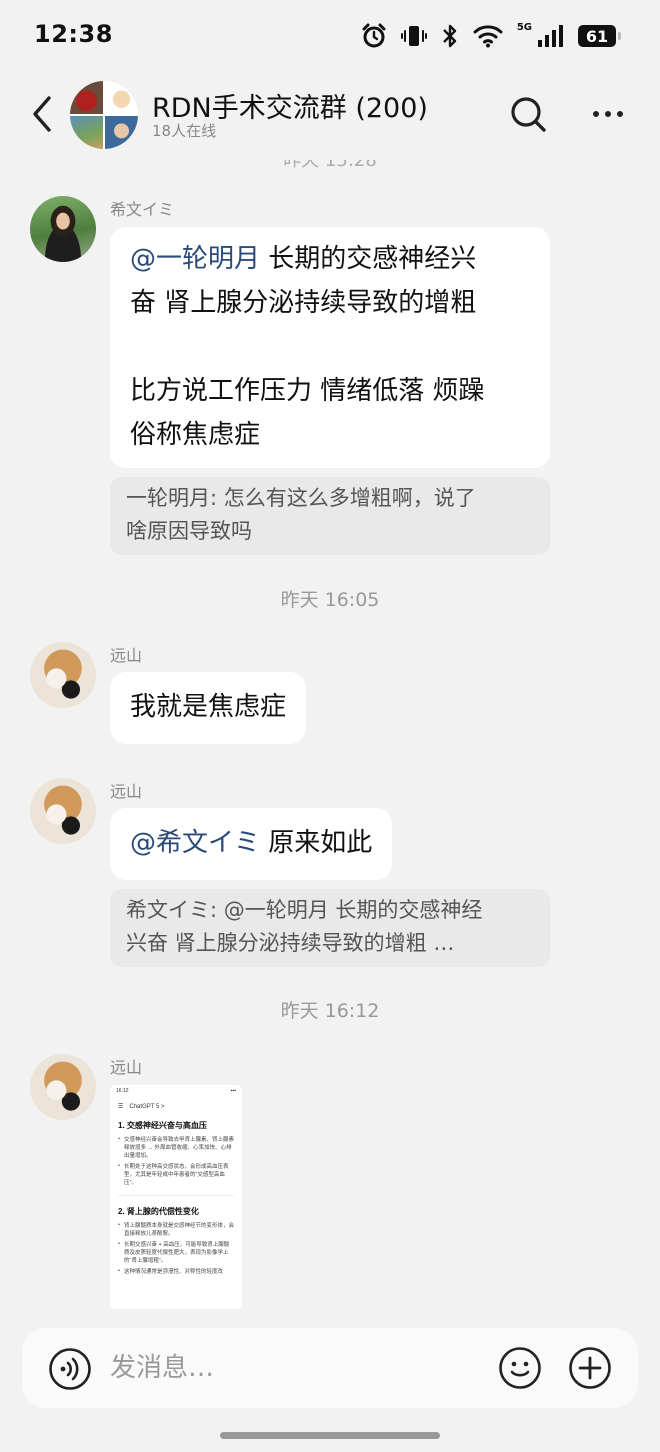 This screenshot has height=1452, width=660. I want to click on group-avatar, so click(104, 115).